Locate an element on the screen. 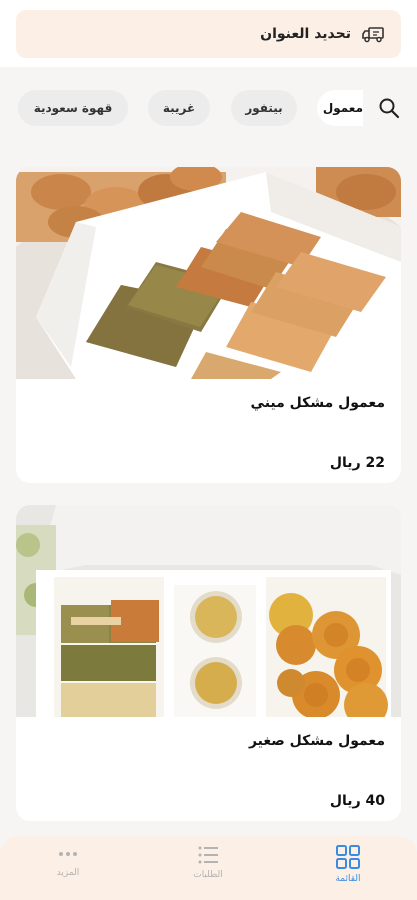 The width and height of the screenshot is (417, 900). delivery-truck-icon is located at coordinates (373, 35).